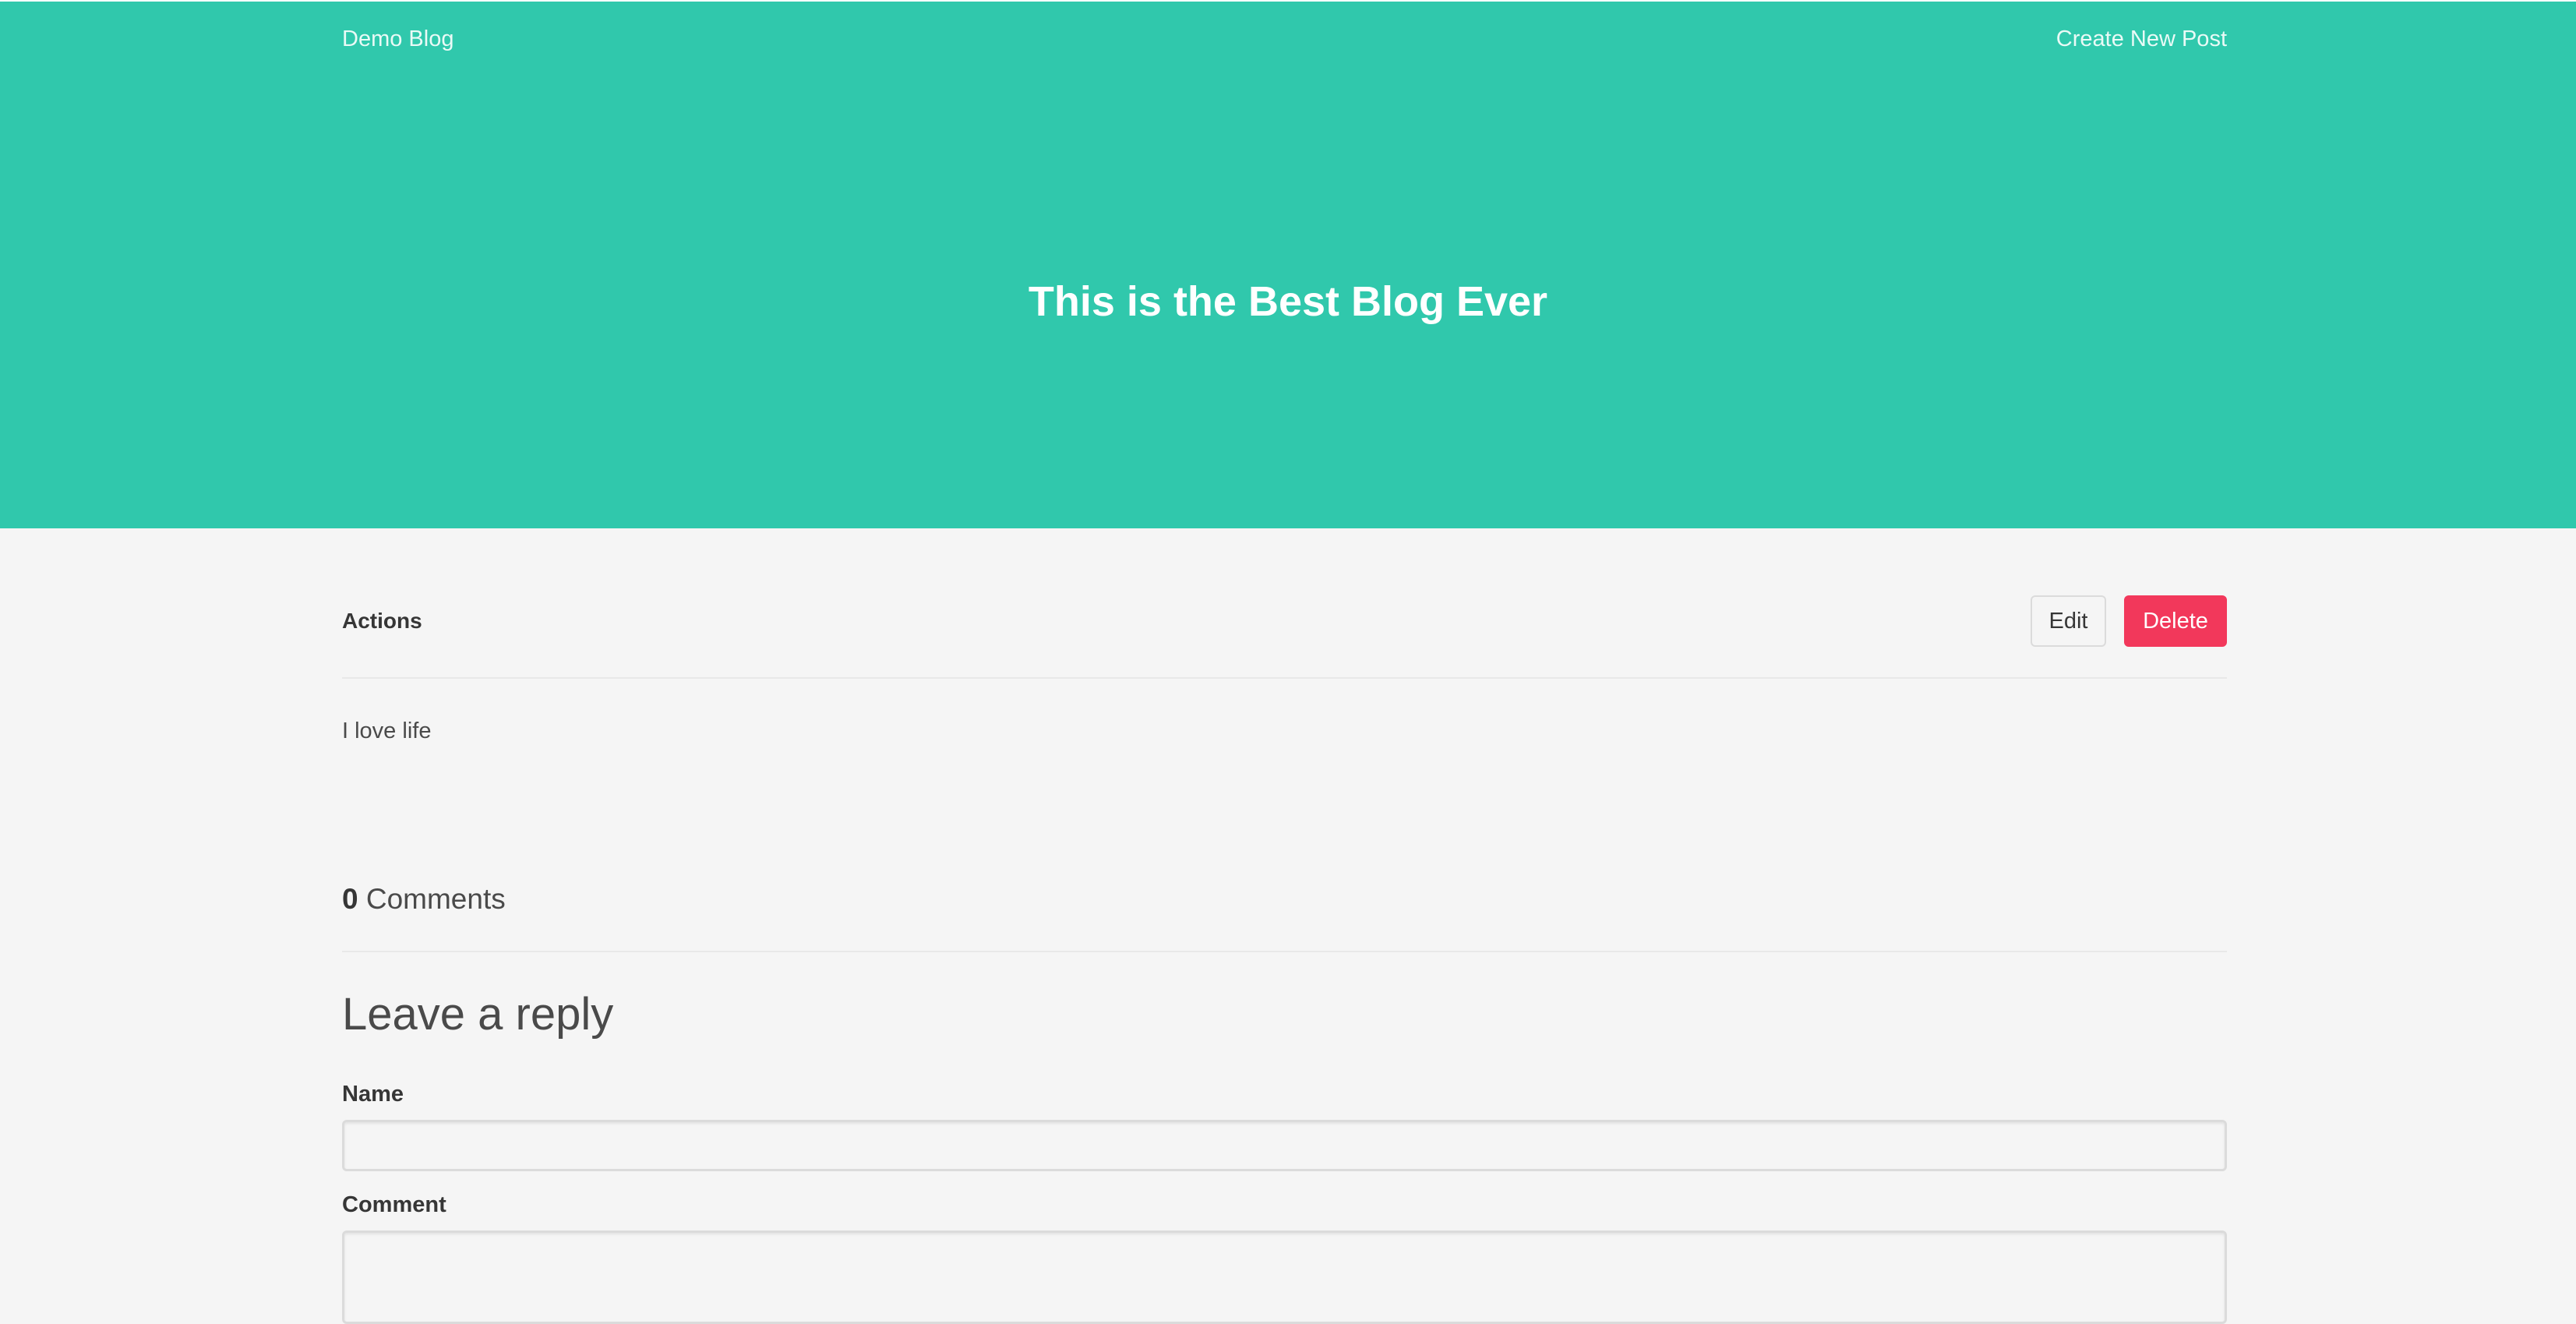  What do you see at coordinates (2068, 621) in the screenshot?
I see `edit-button: Edit` at bounding box center [2068, 621].